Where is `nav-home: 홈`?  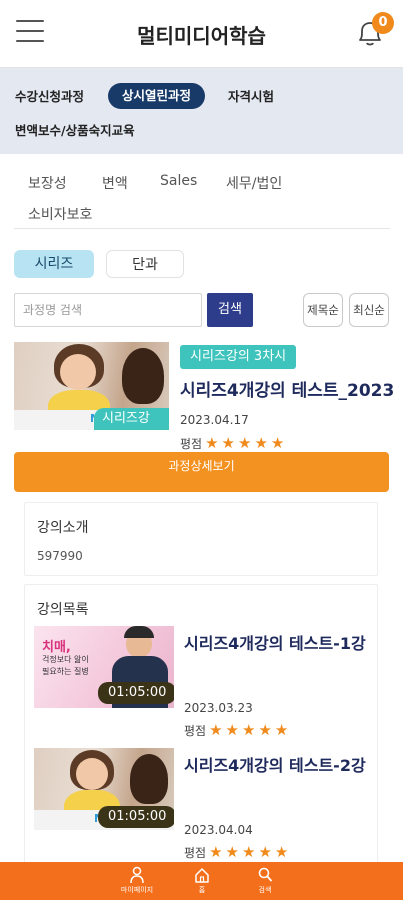
nav-home: 홈 is located at coordinates (202, 880).